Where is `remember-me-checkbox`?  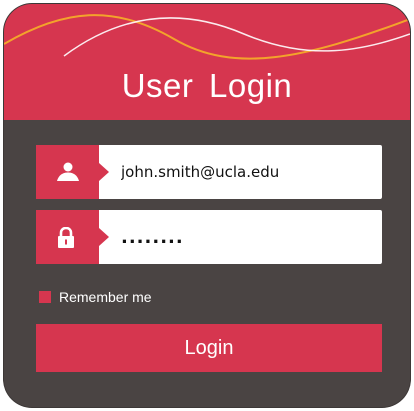 remember-me-checkbox is located at coordinates (45, 297).